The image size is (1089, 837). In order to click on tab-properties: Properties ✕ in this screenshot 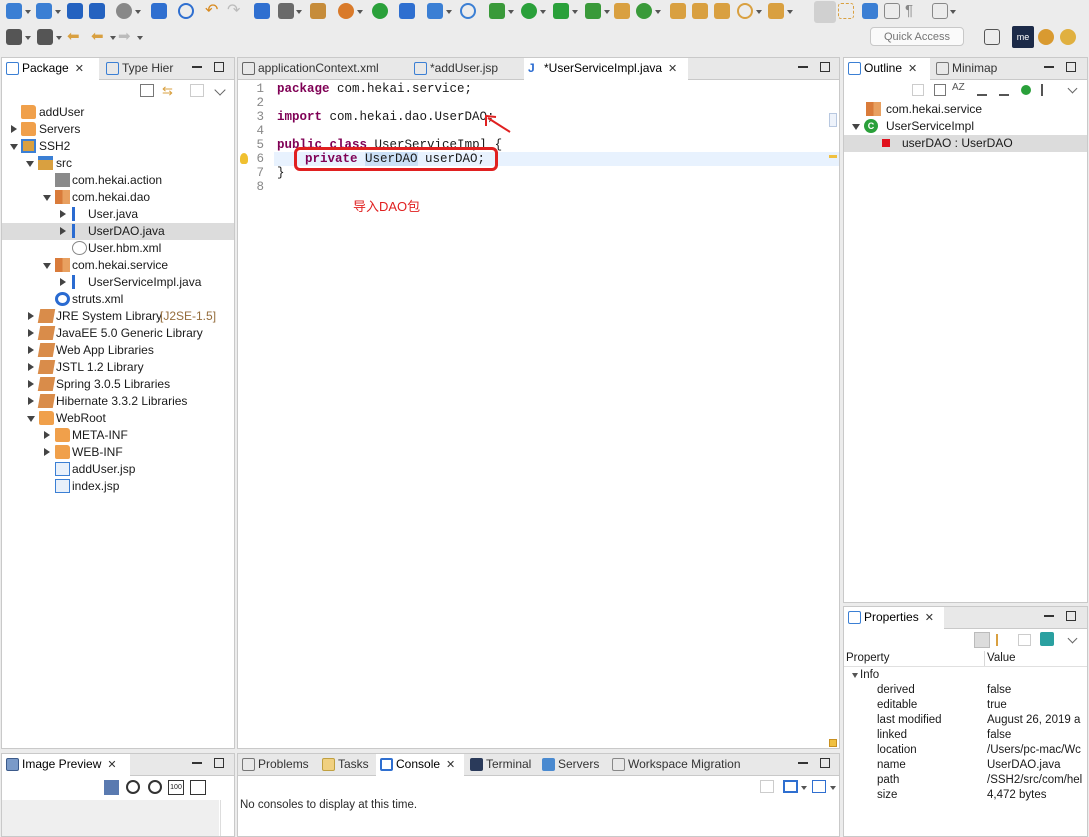, I will do `click(894, 618)`.